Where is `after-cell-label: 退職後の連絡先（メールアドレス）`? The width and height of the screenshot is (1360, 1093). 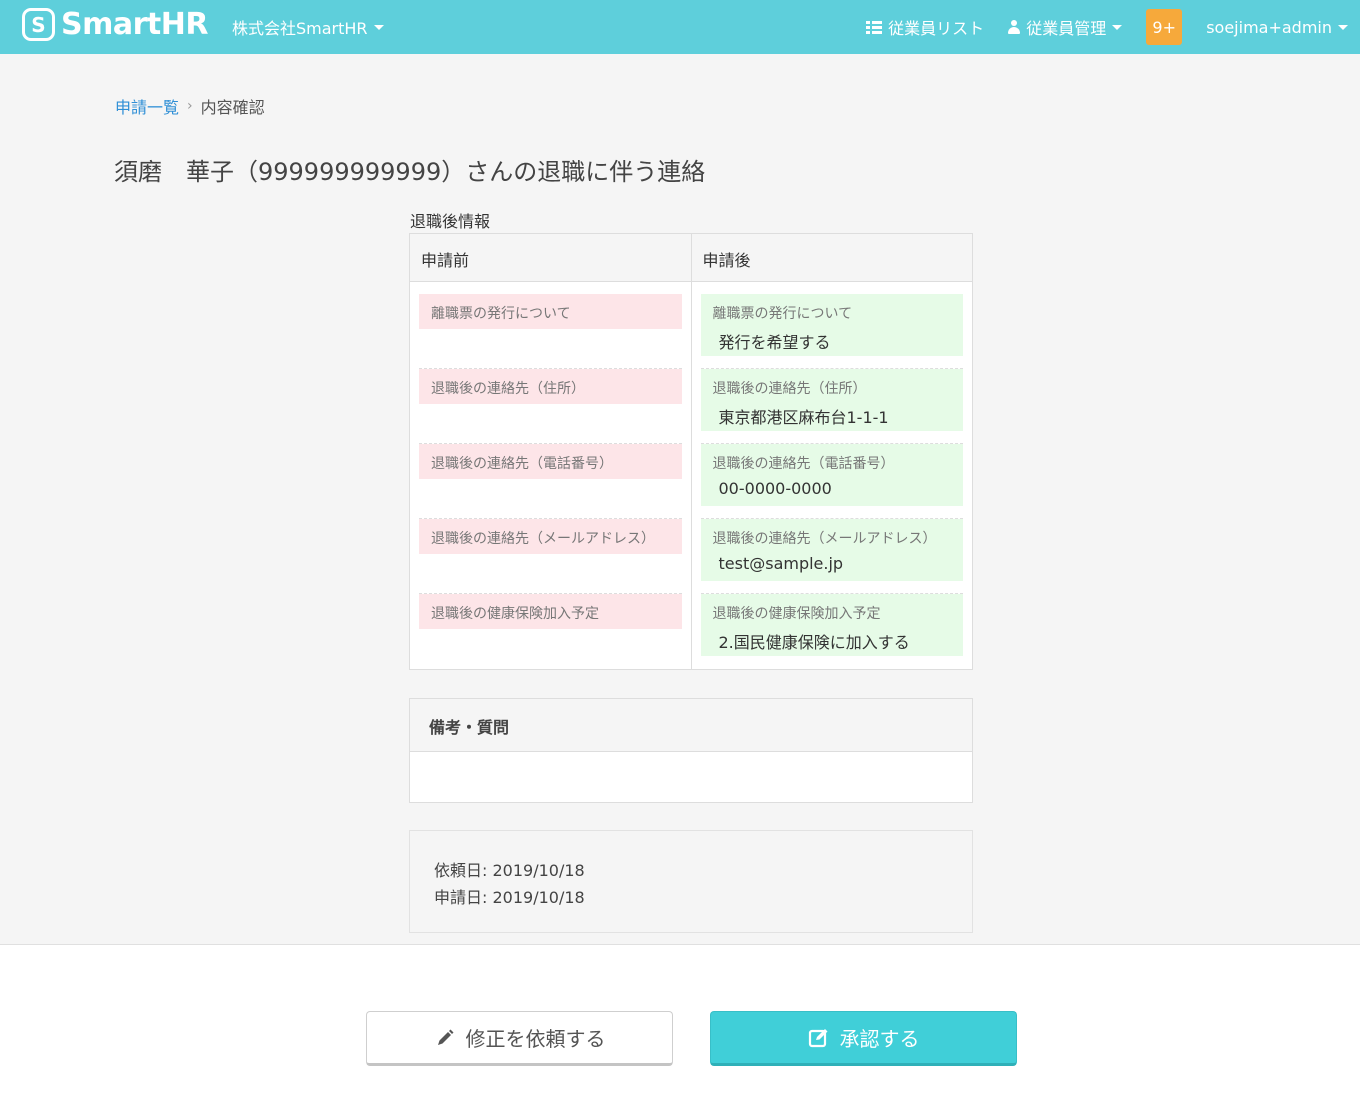 after-cell-label: 退職後の連絡先（メールアドレス） is located at coordinates (824, 539).